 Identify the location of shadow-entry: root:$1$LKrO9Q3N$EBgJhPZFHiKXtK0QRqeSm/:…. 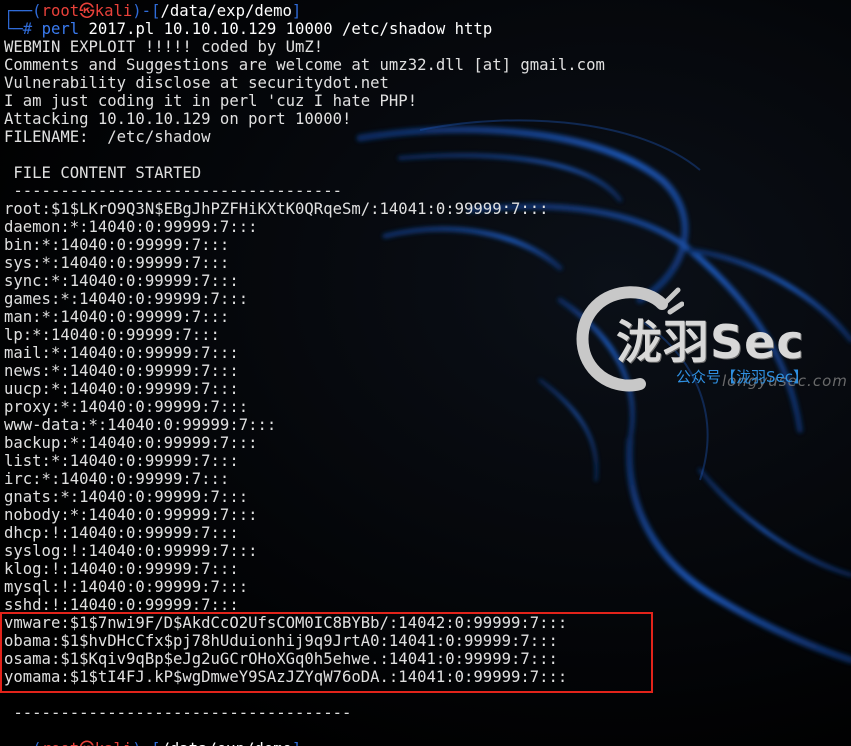
(276, 209).